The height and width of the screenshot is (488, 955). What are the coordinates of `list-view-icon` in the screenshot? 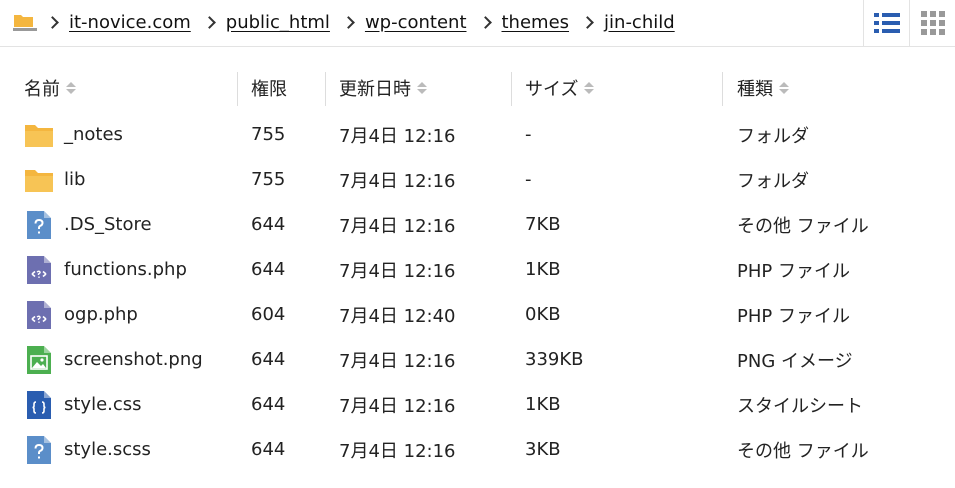 It's located at (886, 23).